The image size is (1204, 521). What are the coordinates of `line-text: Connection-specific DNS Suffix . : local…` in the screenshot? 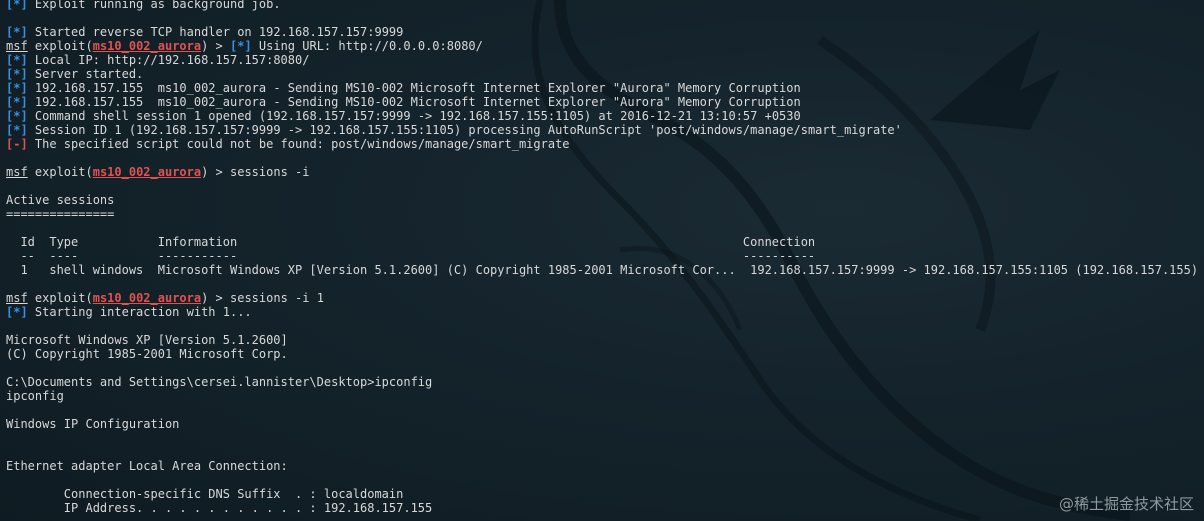 It's located at (205, 494).